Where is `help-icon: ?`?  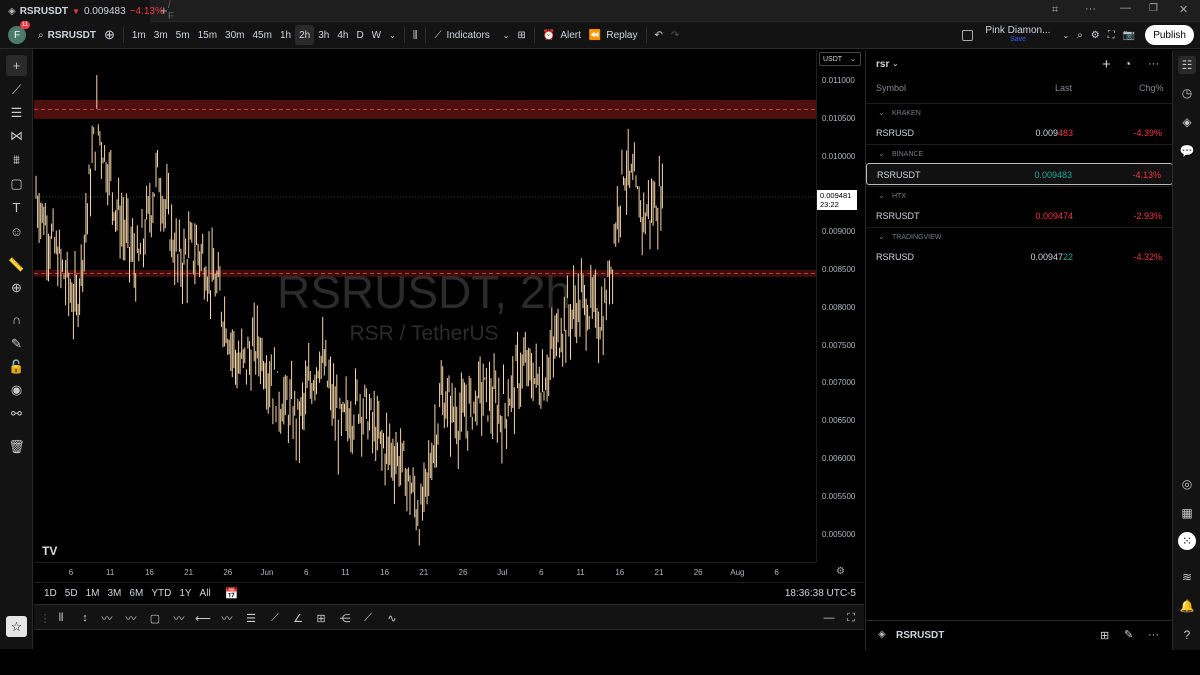
help-icon: ? is located at coordinates (1187, 635).